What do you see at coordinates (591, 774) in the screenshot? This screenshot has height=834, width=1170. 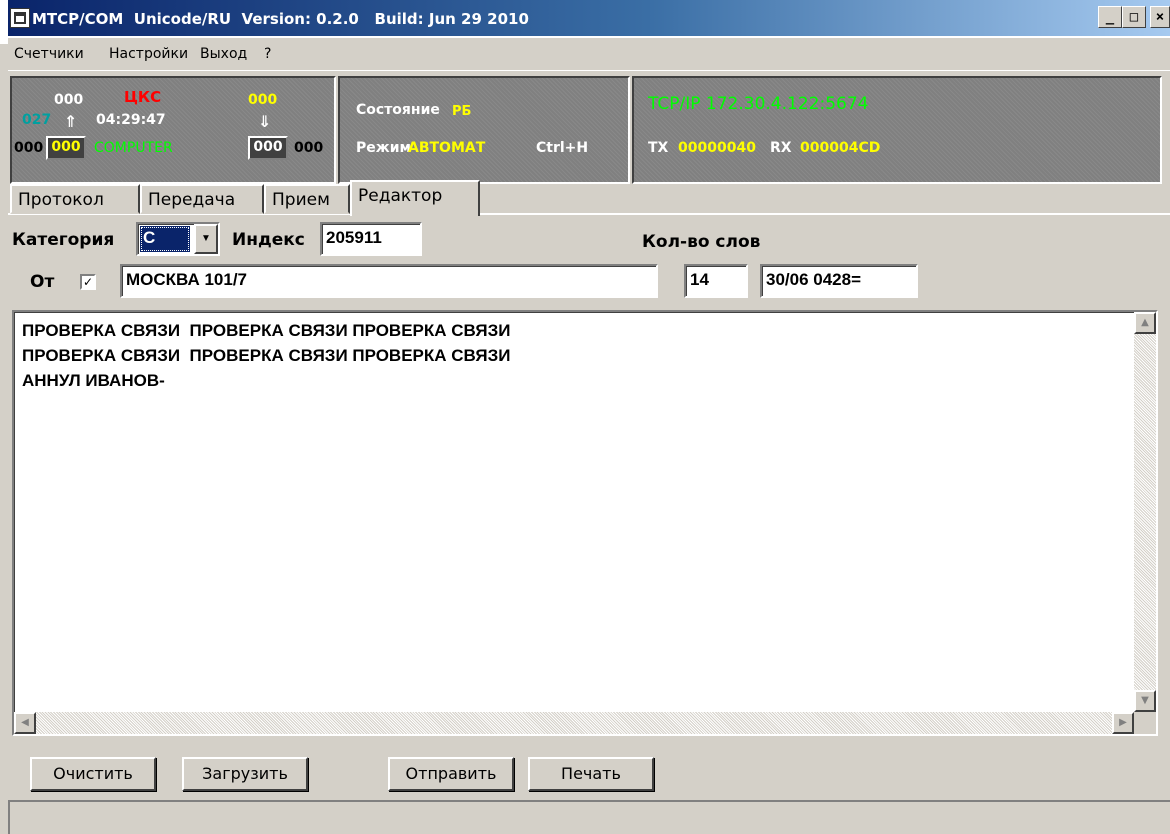 I see `print-button: Печать` at bounding box center [591, 774].